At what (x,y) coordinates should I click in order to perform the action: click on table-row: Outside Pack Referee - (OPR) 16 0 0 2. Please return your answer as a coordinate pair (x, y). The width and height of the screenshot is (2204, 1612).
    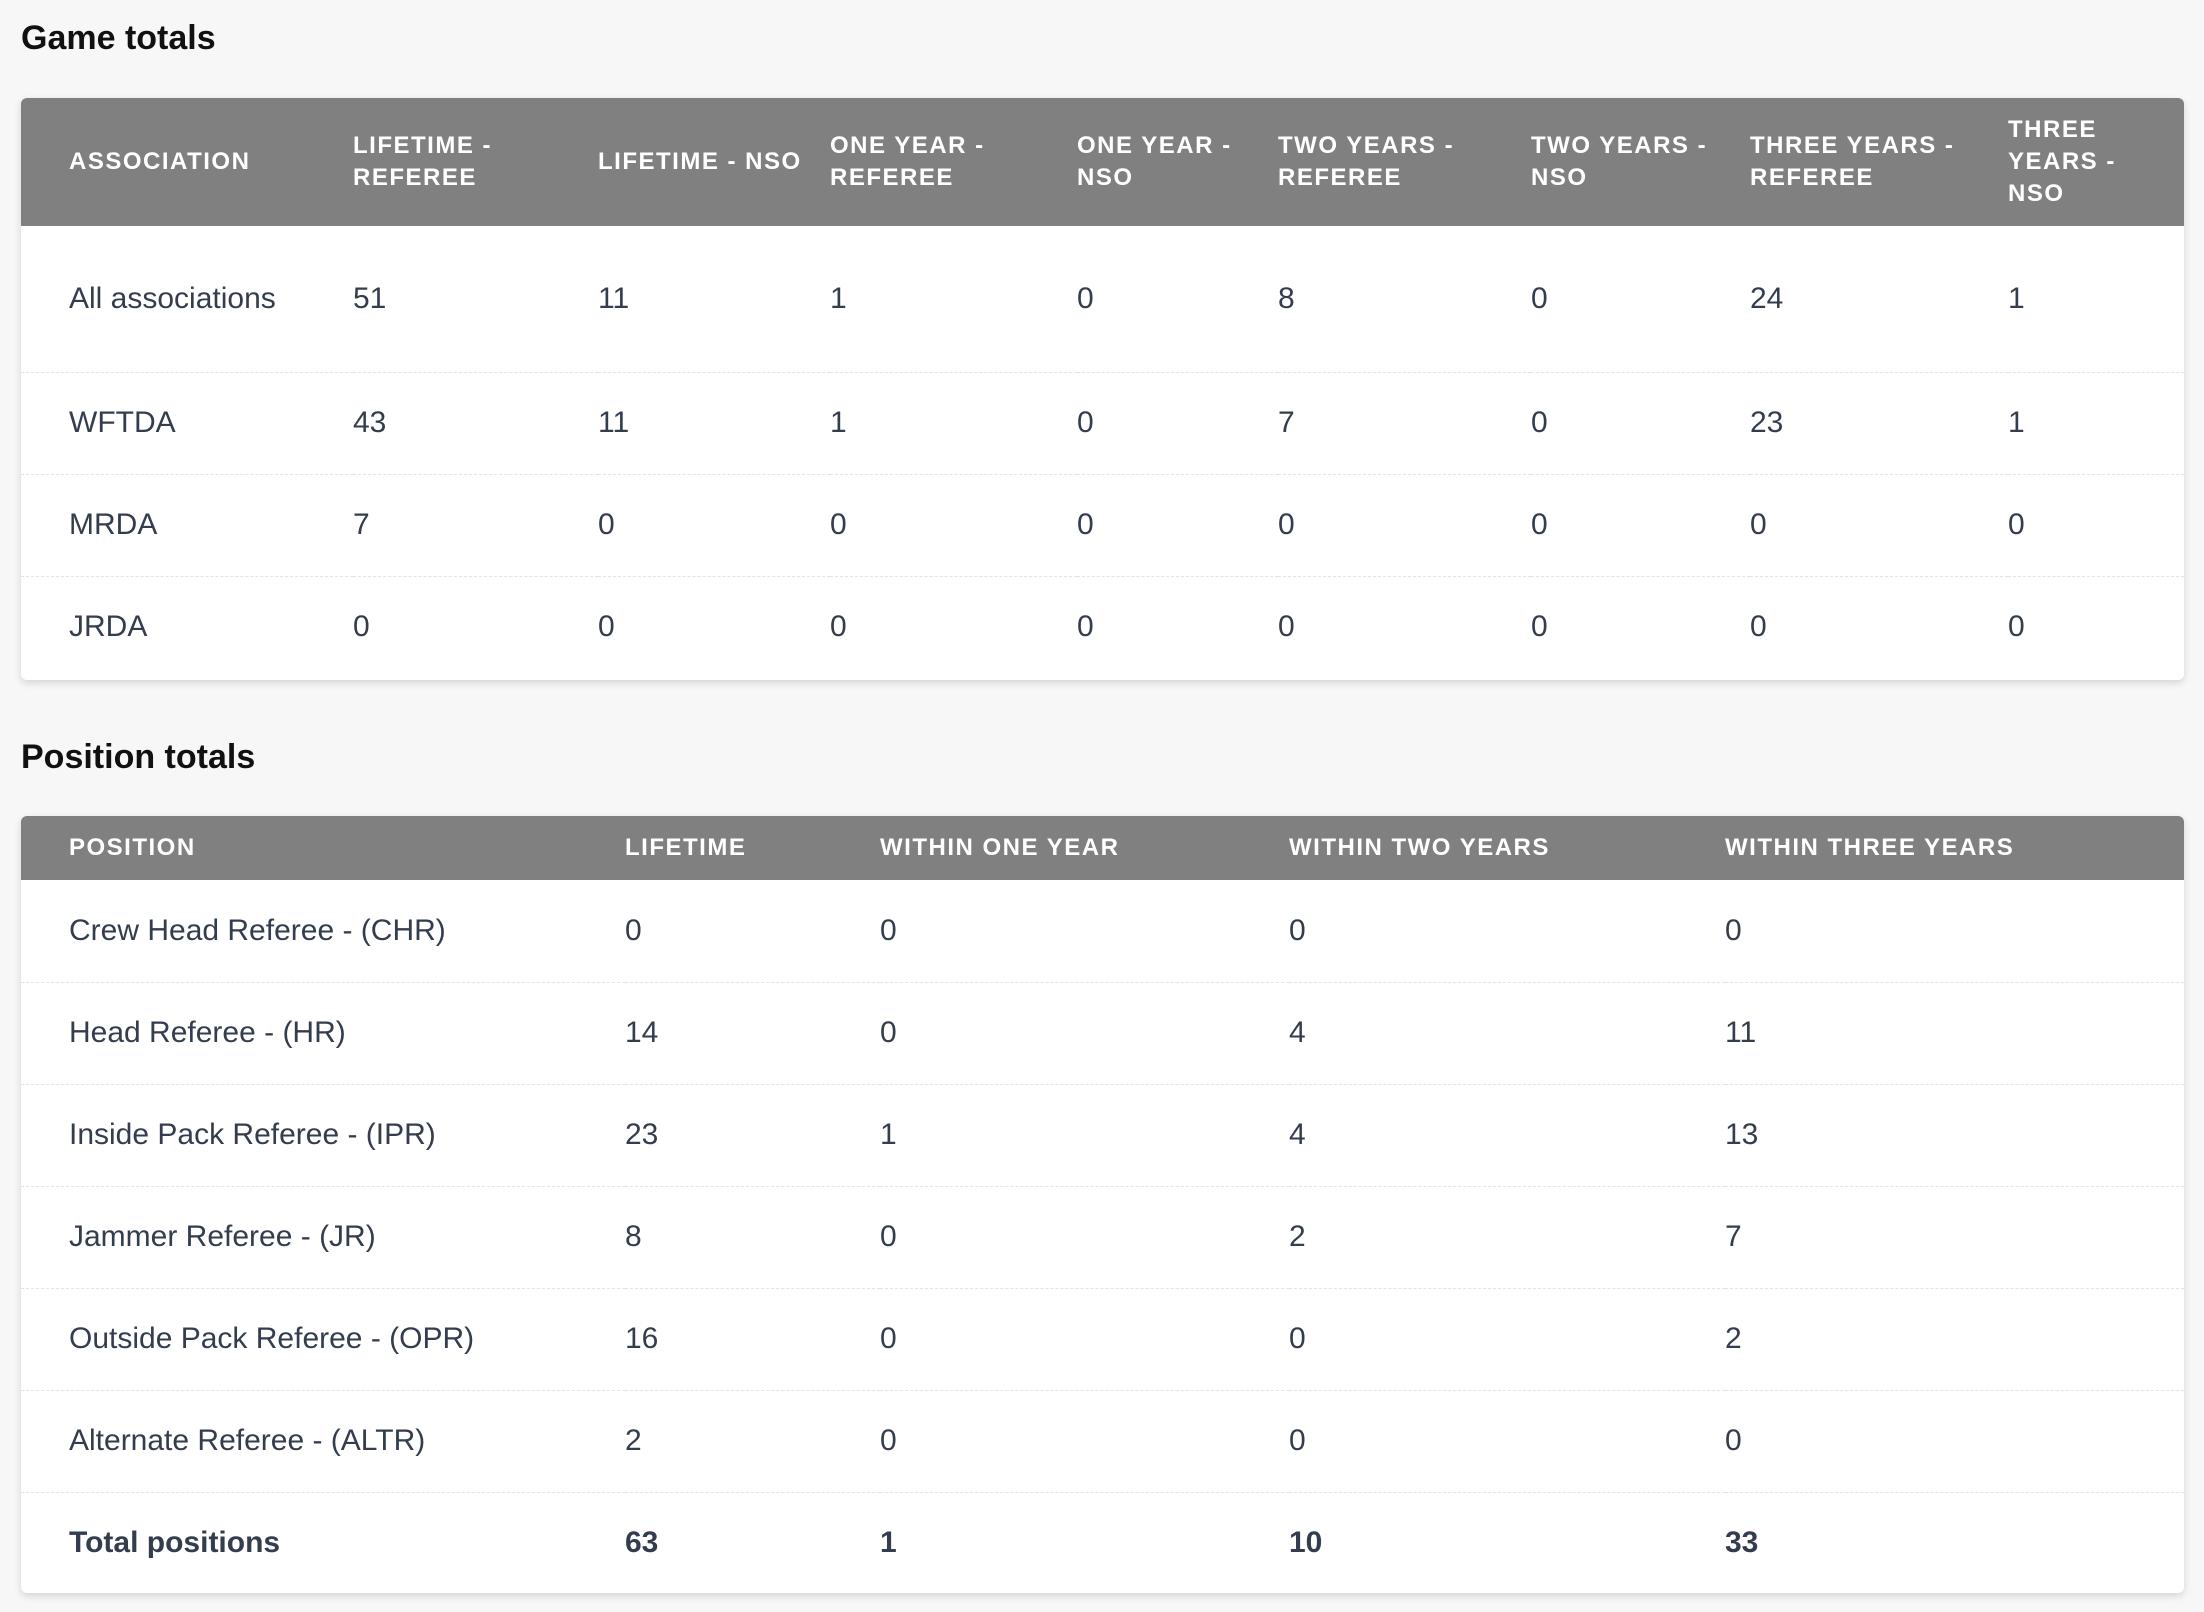
    Looking at the image, I should click on (1102, 1338).